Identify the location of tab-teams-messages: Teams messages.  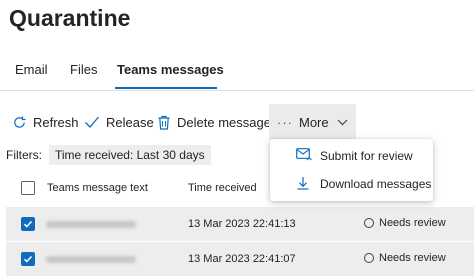
(170, 69).